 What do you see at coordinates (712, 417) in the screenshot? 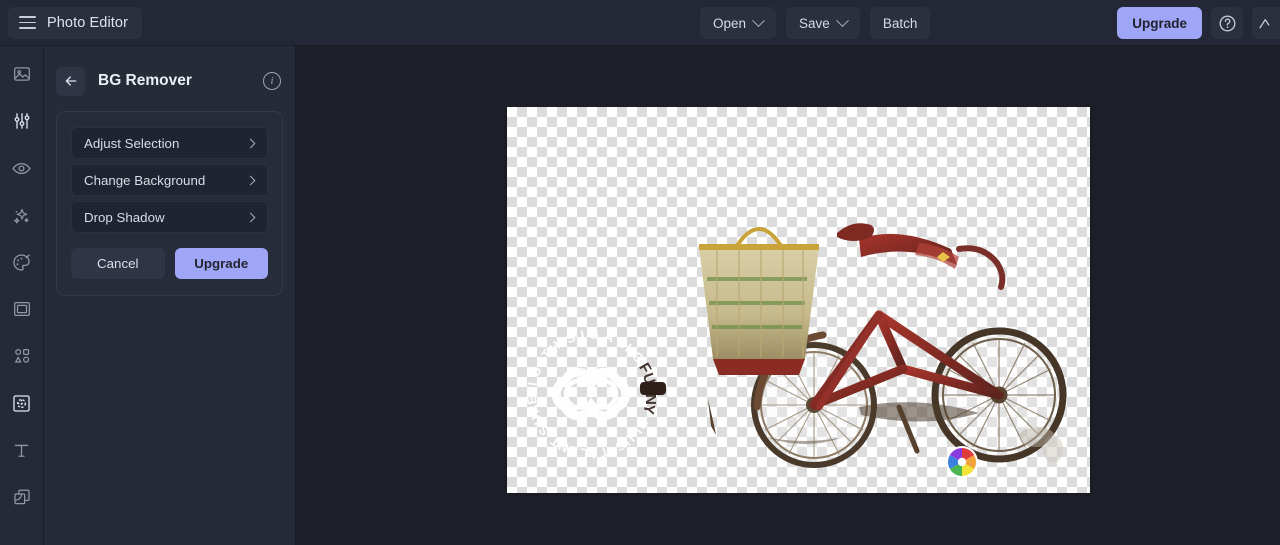
I see `artifact-needle` at bounding box center [712, 417].